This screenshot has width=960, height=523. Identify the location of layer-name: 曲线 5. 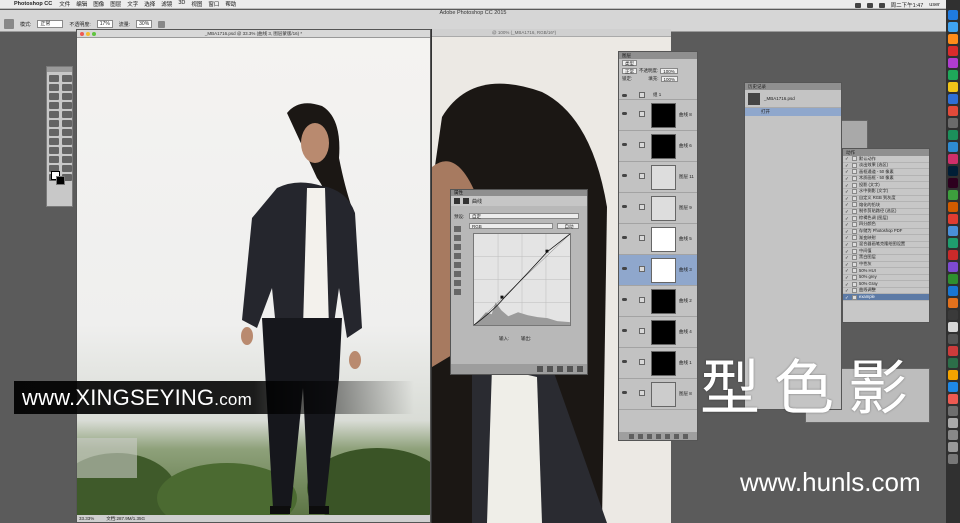
(685, 239).